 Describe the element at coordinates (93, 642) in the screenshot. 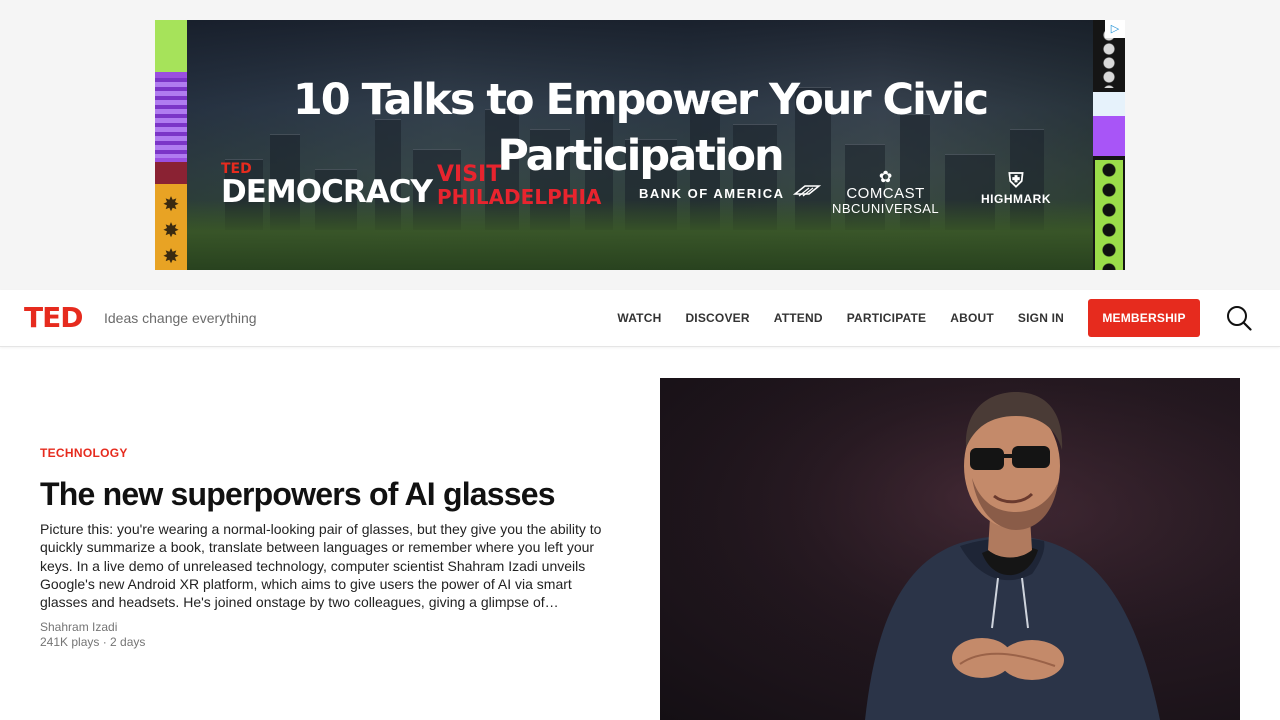

I see `talk-meta: 241K plays · 2 days` at that location.